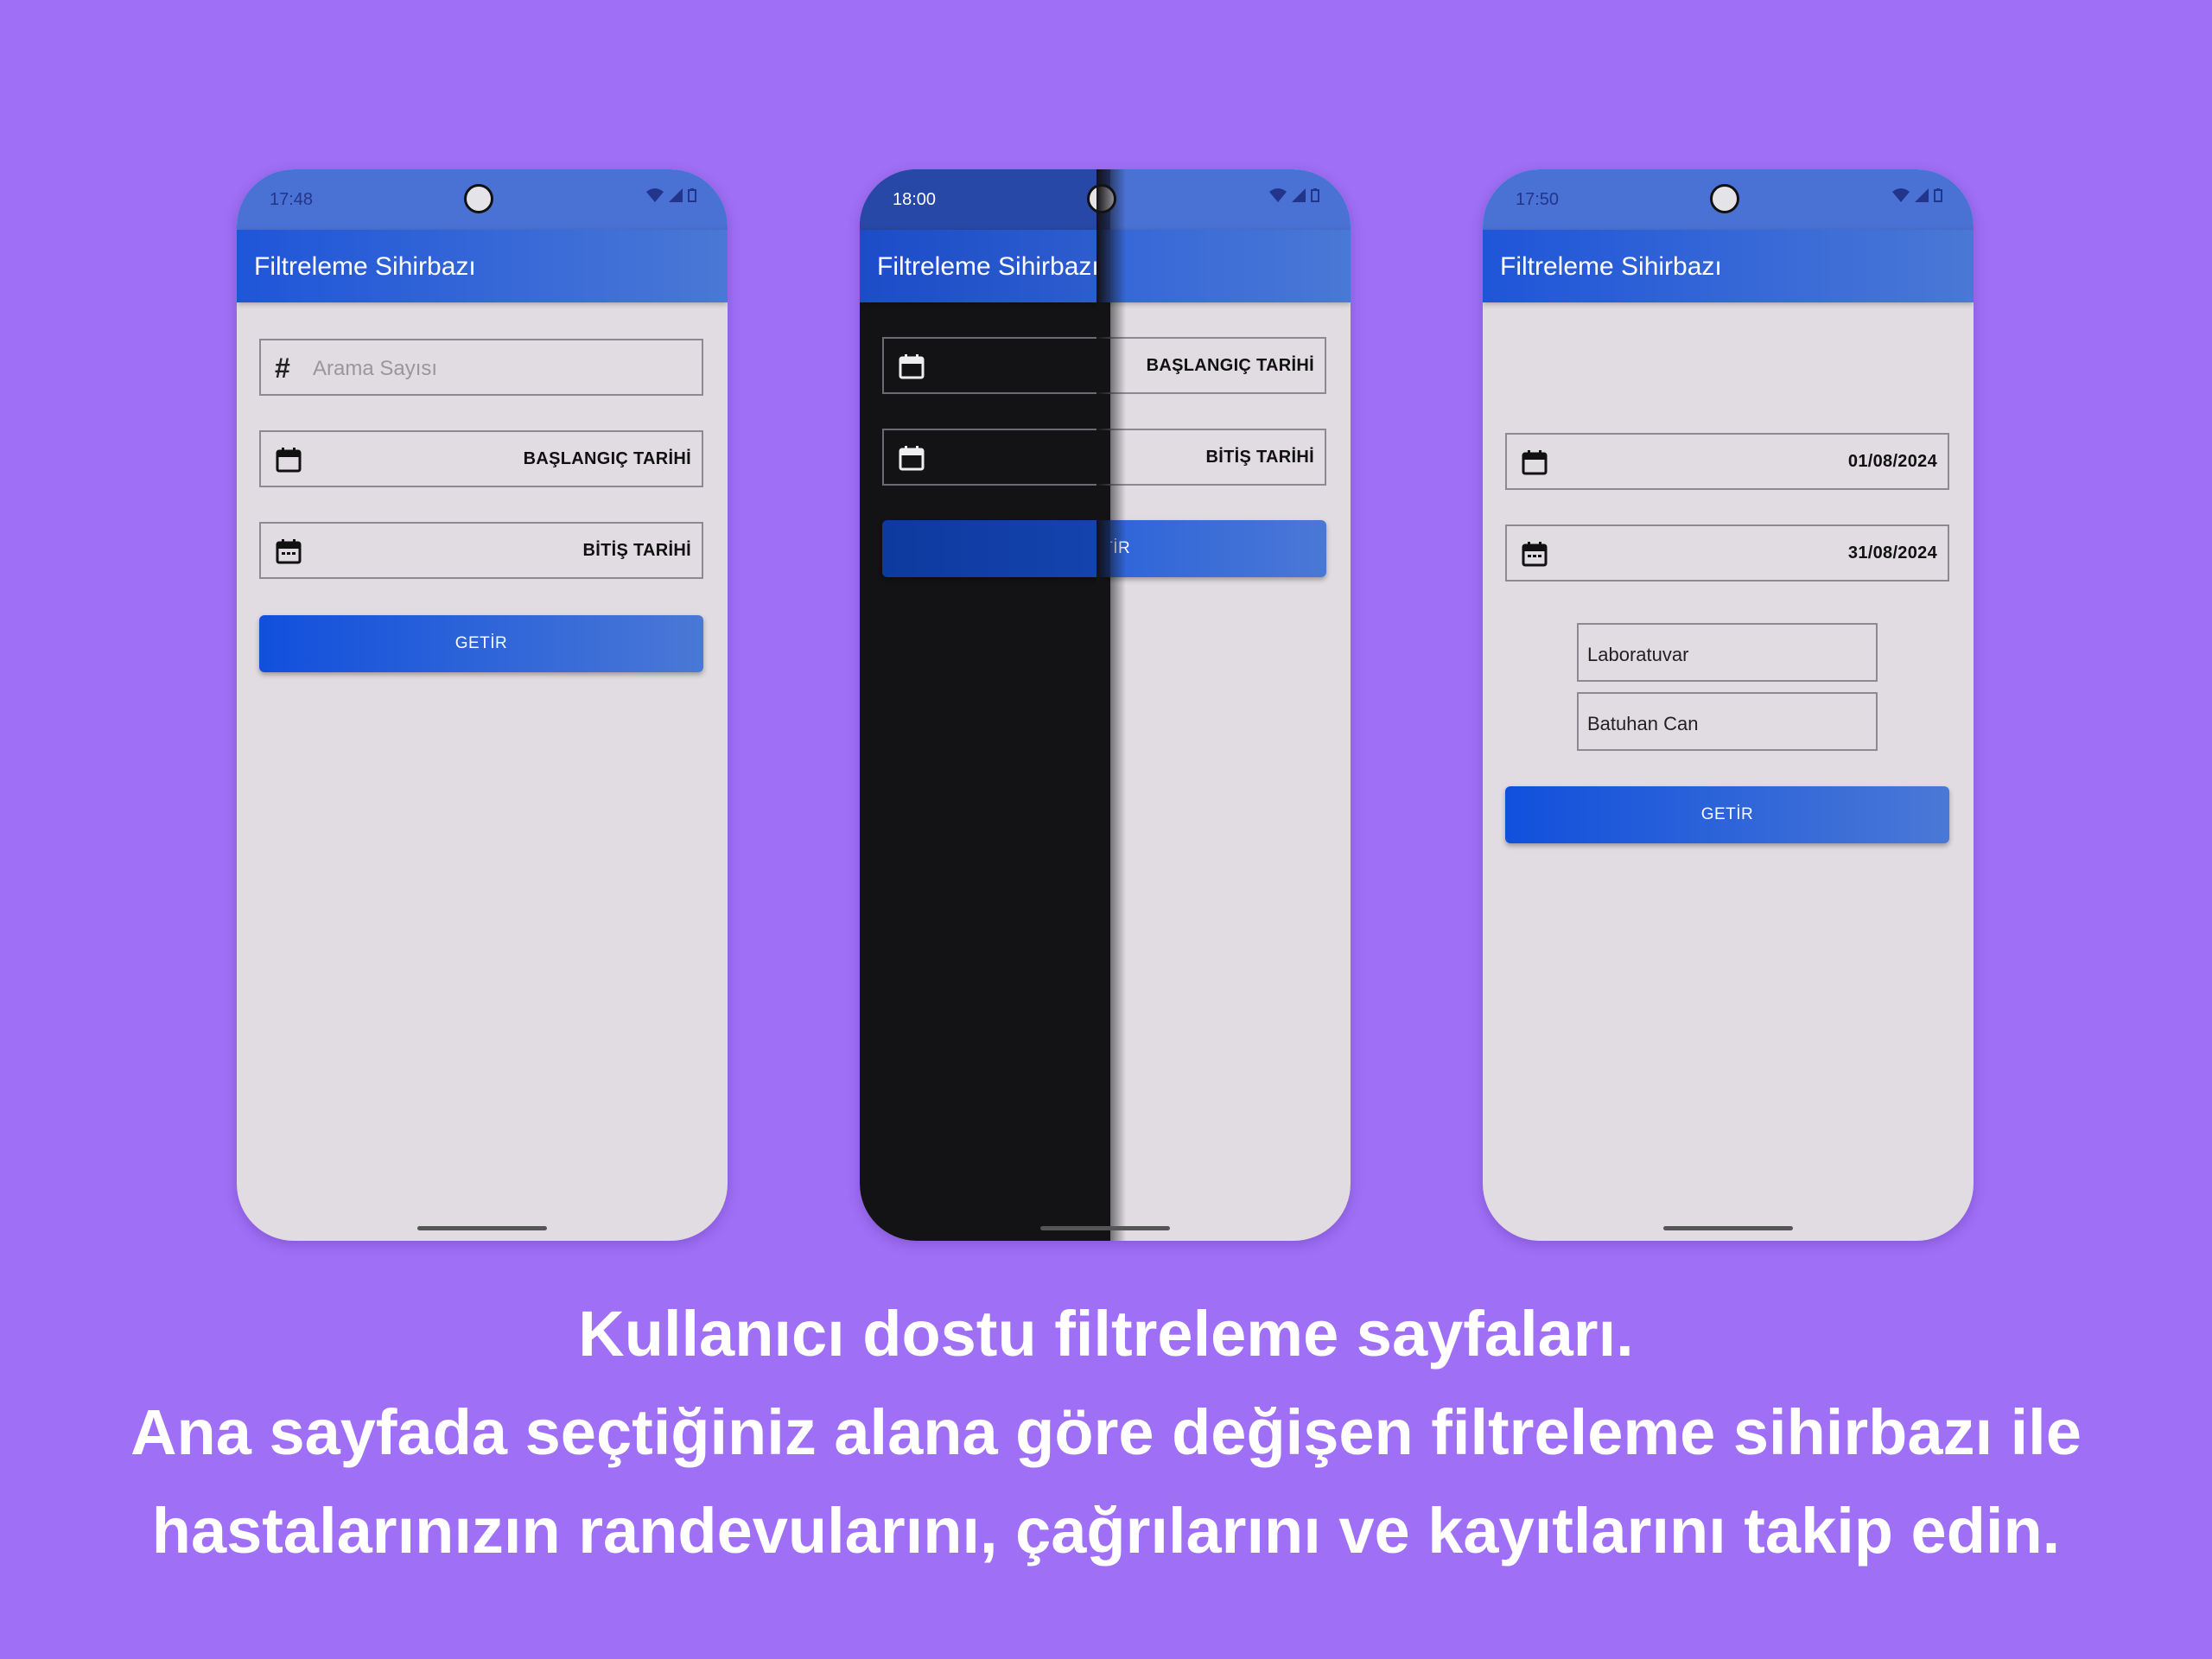 This screenshot has height=1659, width=2212. Describe the element at coordinates (996, 457) in the screenshot. I see `end-date-field-dark` at that location.